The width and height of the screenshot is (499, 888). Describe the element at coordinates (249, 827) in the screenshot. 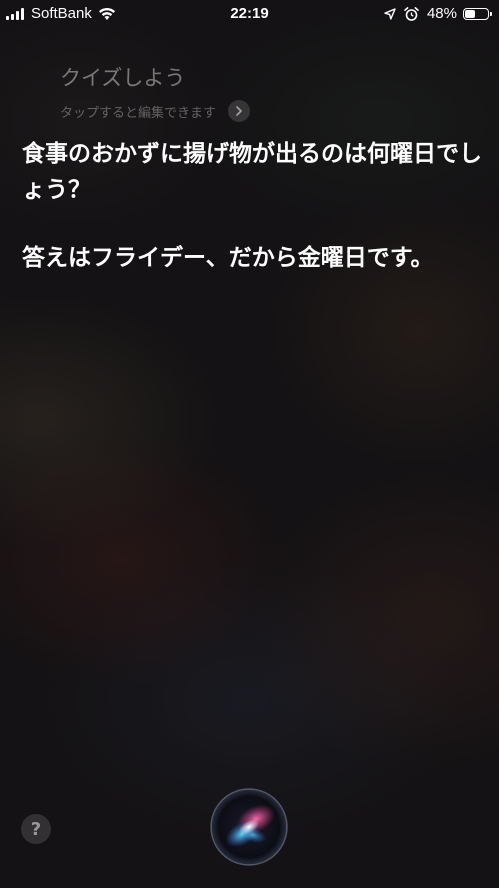

I see `siri-orb-icon` at that location.